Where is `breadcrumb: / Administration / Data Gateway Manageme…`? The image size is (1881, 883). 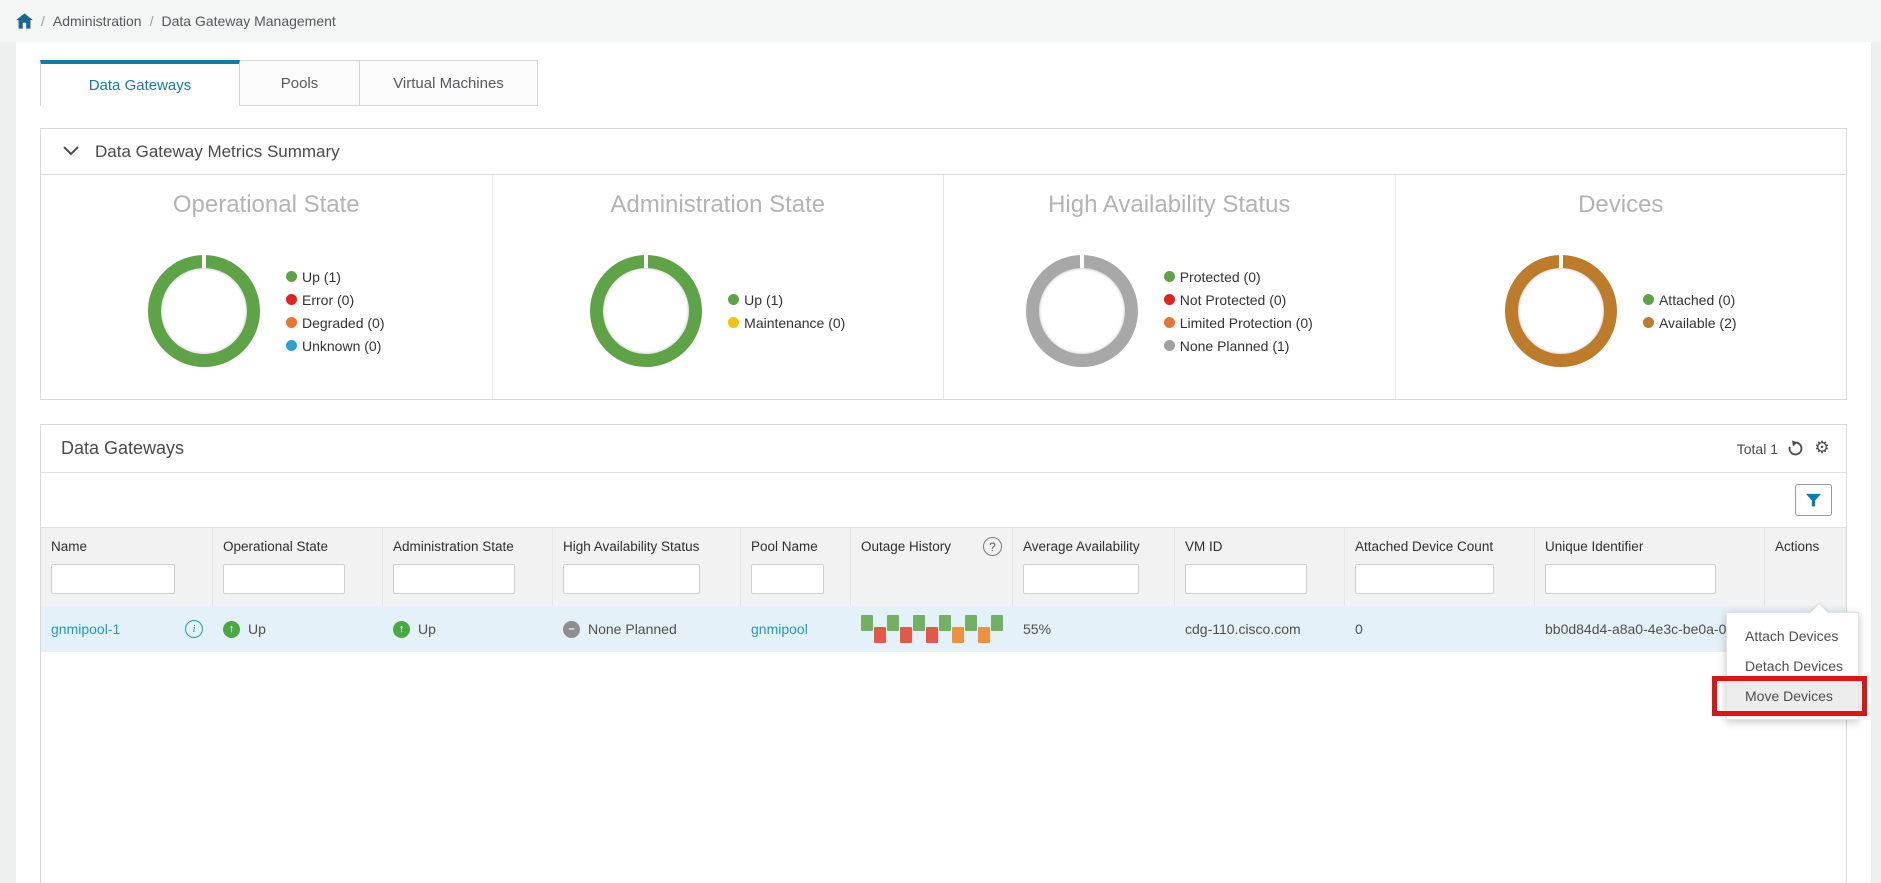 breadcrumb: / Administration / Data Gateway Manageme… is located at coordinates (940, 21).